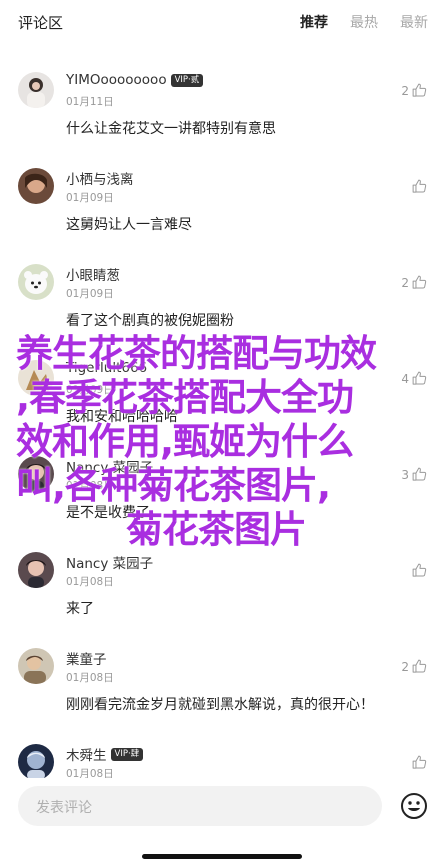 This screenshot has width=446, height=868. Describe the element at coordinates (314, 22) in the screenshot. I see `tab-recommended: 推荐` at that location.